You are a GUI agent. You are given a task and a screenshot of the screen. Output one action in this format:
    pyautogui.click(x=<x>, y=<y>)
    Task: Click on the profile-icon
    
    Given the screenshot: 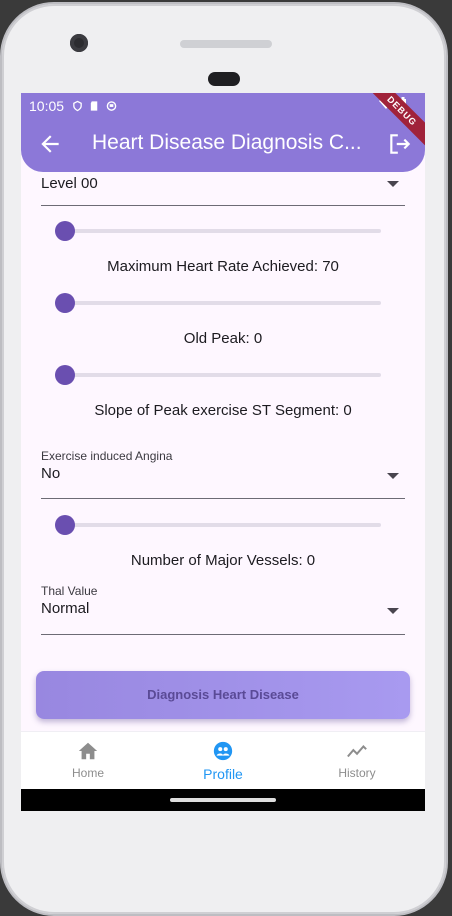 What is the action you would take?
    pyautogui.click(x=223, y=751)
    